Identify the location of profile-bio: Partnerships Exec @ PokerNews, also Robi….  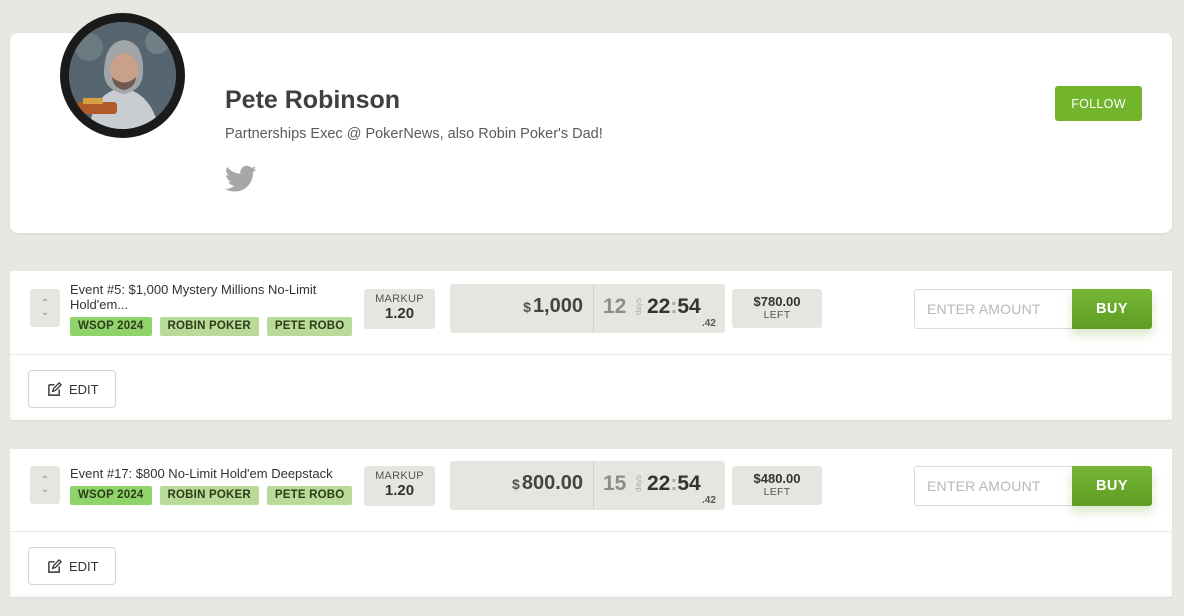
(414, 134).